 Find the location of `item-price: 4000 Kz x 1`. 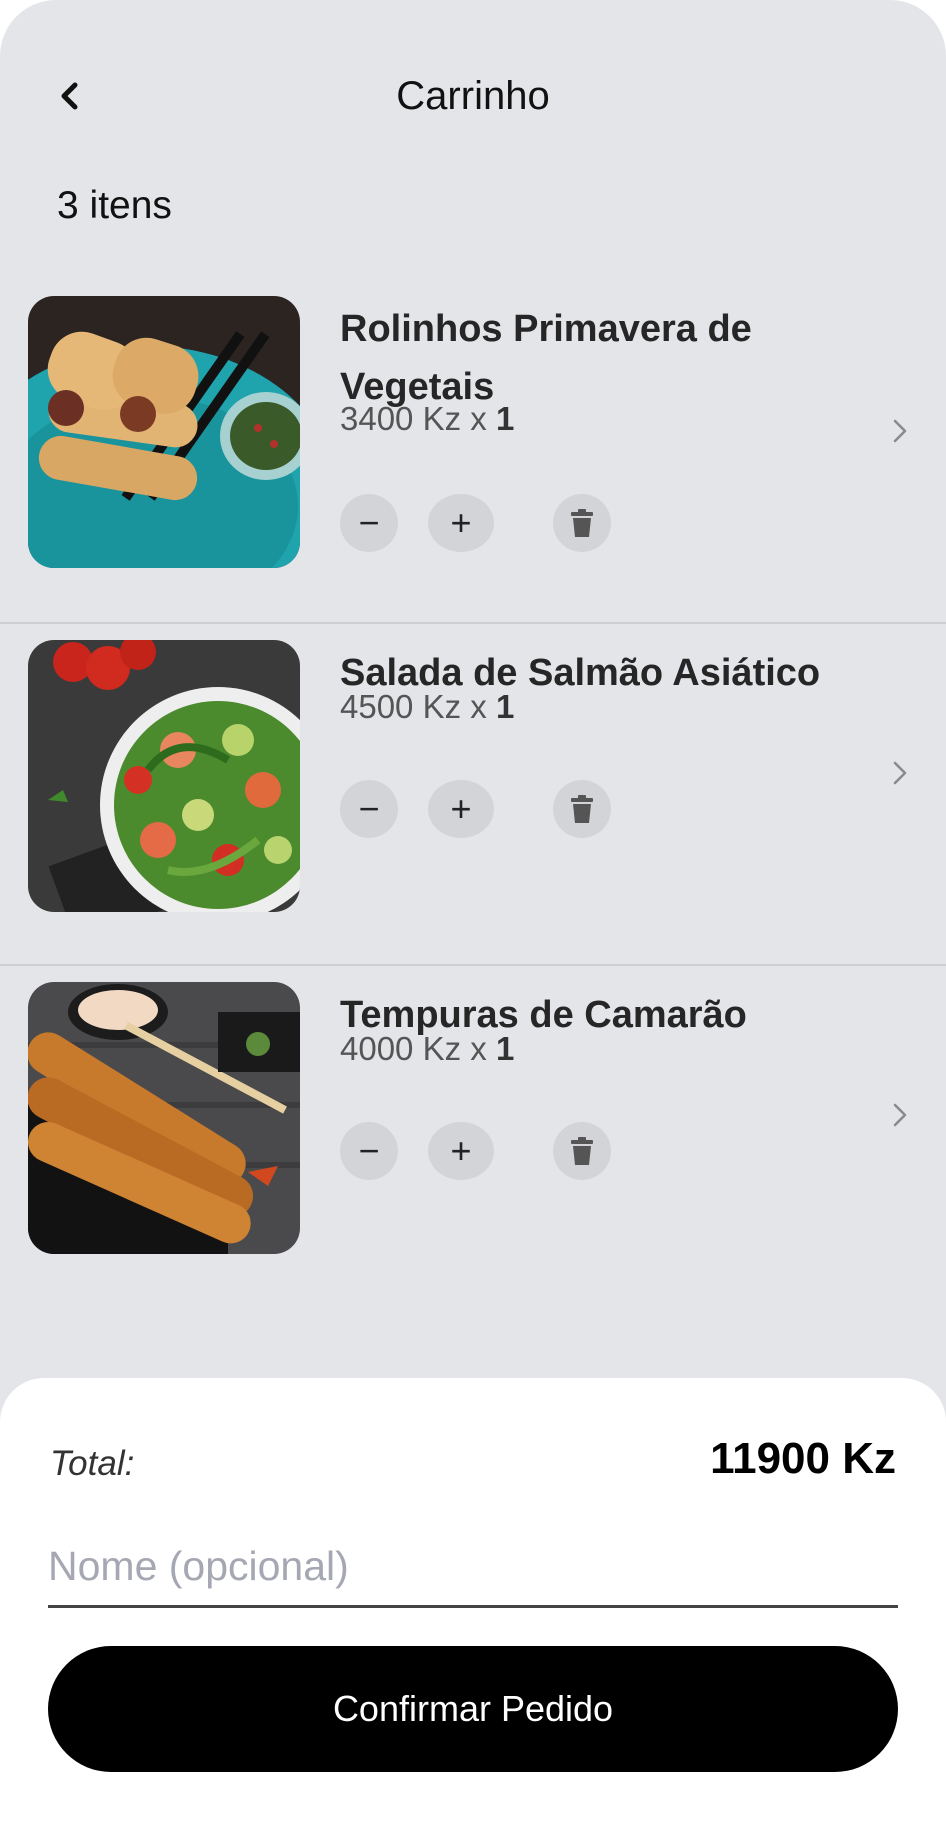

item-price: 4000 Kz x 1 is located at coordinates (427, 1049).